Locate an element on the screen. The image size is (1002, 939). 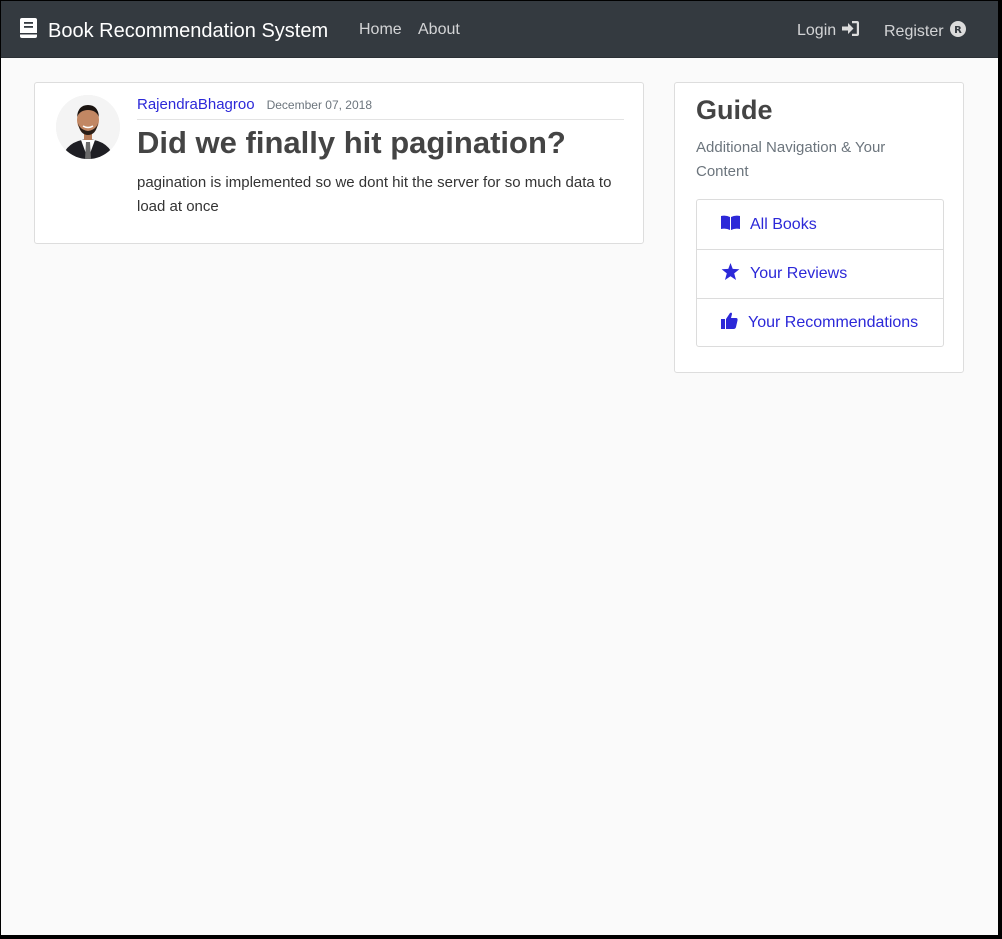
post-author-link: RajendraBhagroo is located at coordinates (196, 104).